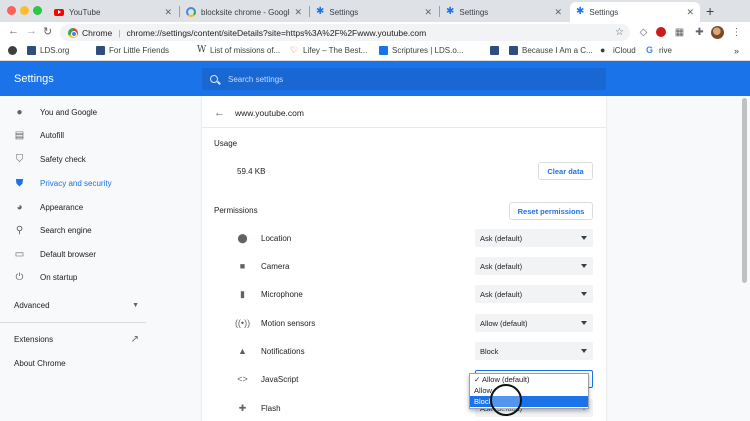  What do you see at coordinates (134, 339) in the screenshot?
I see `external-link-icon: ↗` at bounding box center [134, 339].